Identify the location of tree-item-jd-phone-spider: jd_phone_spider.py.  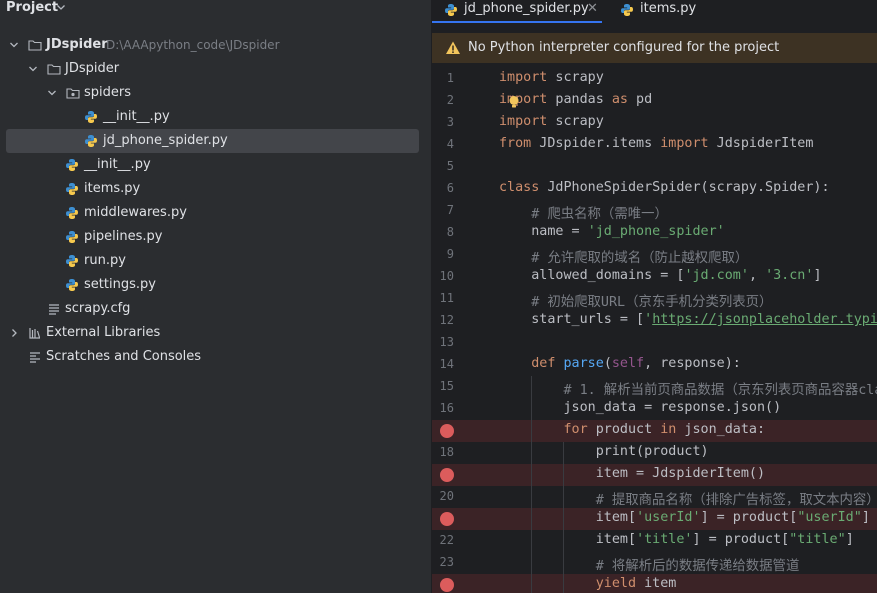
(212, 141).